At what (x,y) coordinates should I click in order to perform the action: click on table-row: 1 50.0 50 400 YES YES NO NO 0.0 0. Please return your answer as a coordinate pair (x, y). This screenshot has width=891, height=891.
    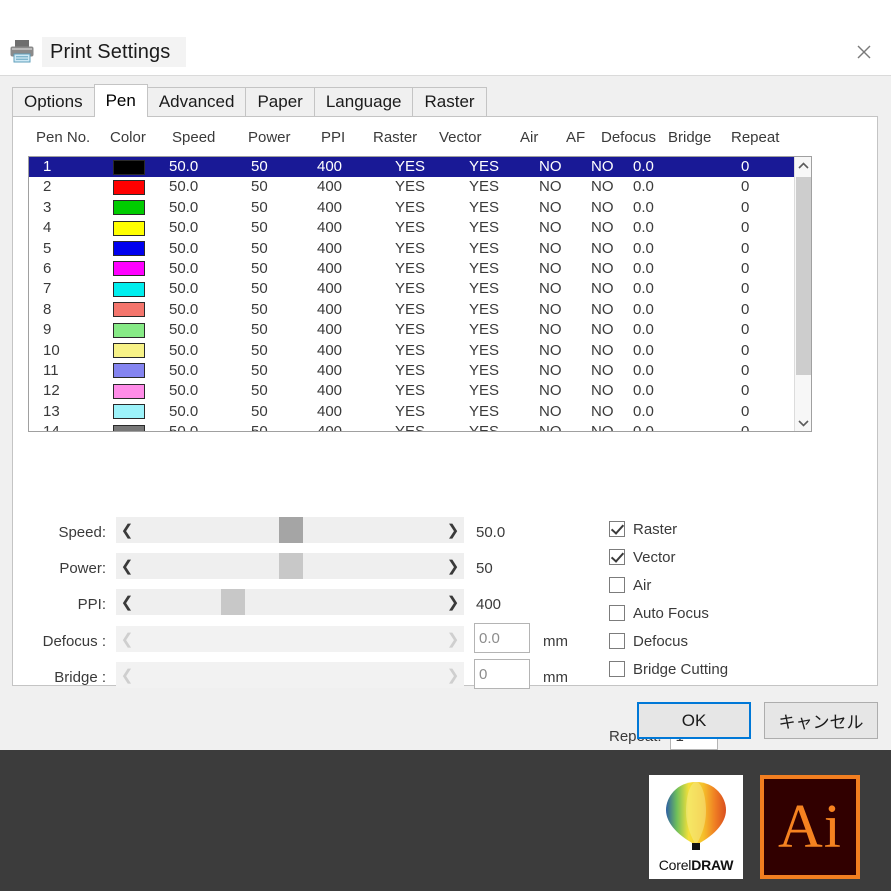
    Looking at the image, I should click on (411, 167).